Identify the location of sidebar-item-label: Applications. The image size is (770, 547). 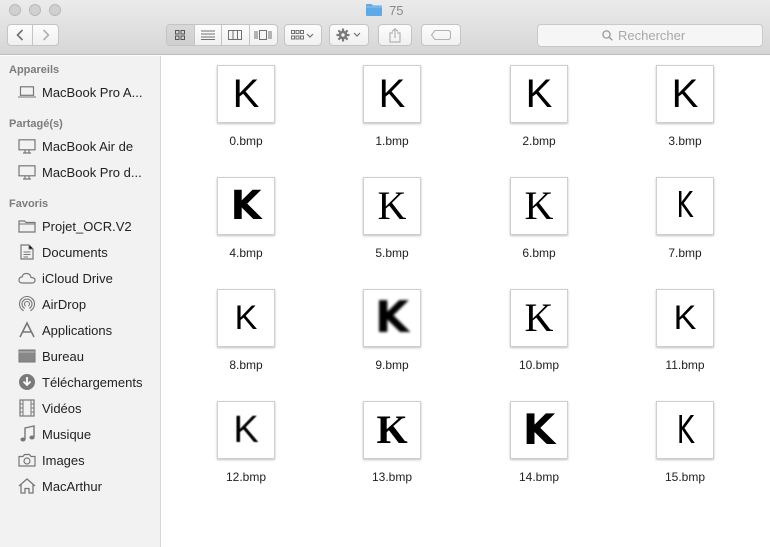
(77, 330).